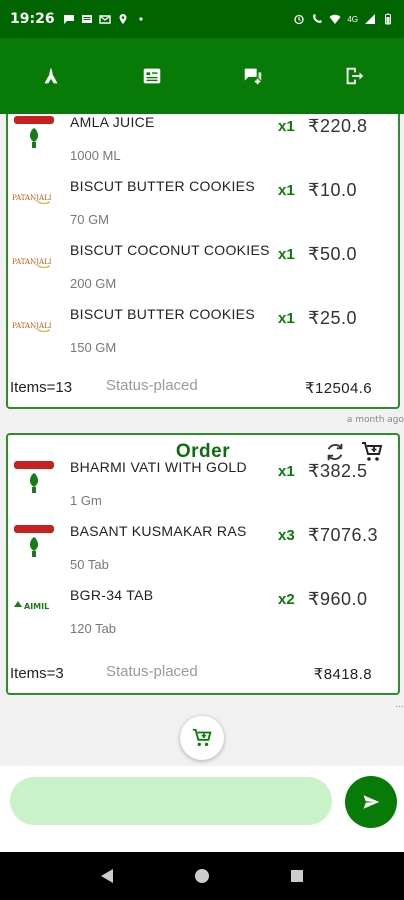 This screenshot has height=900, width=404. Describe the element at coordinates (332, 254) in the screenshot. I see `item-price: ₹50.0` at that location.